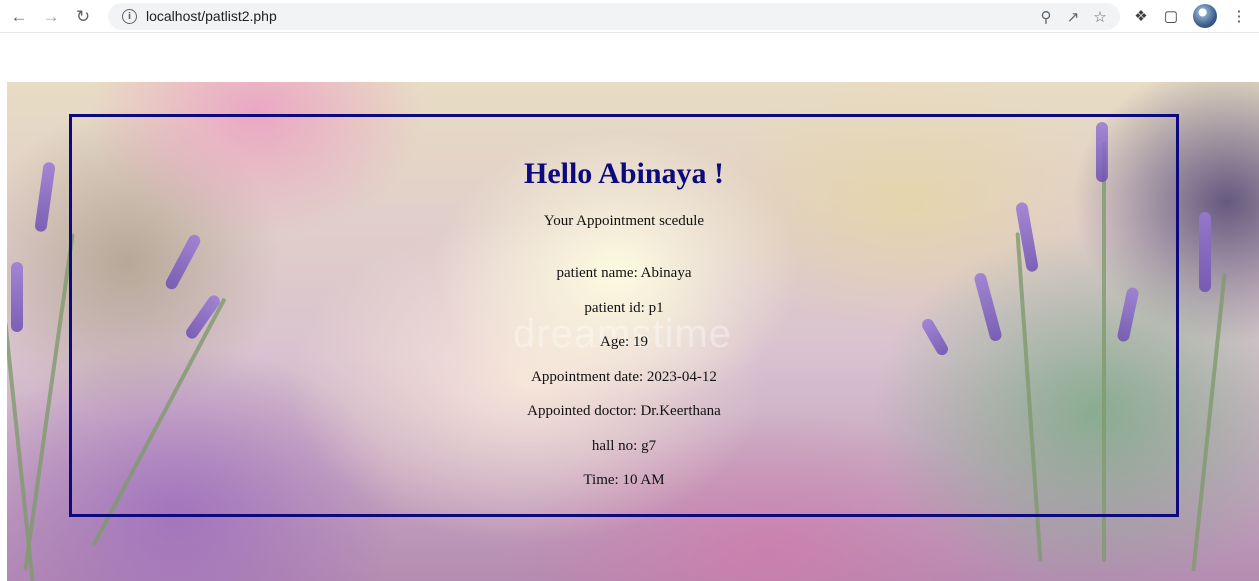 The image size is (1259, 581). Describe the element at coordinates (624, 221) in the screenshot. I see `page-subtitle: Your Appointment scedule` at that location.